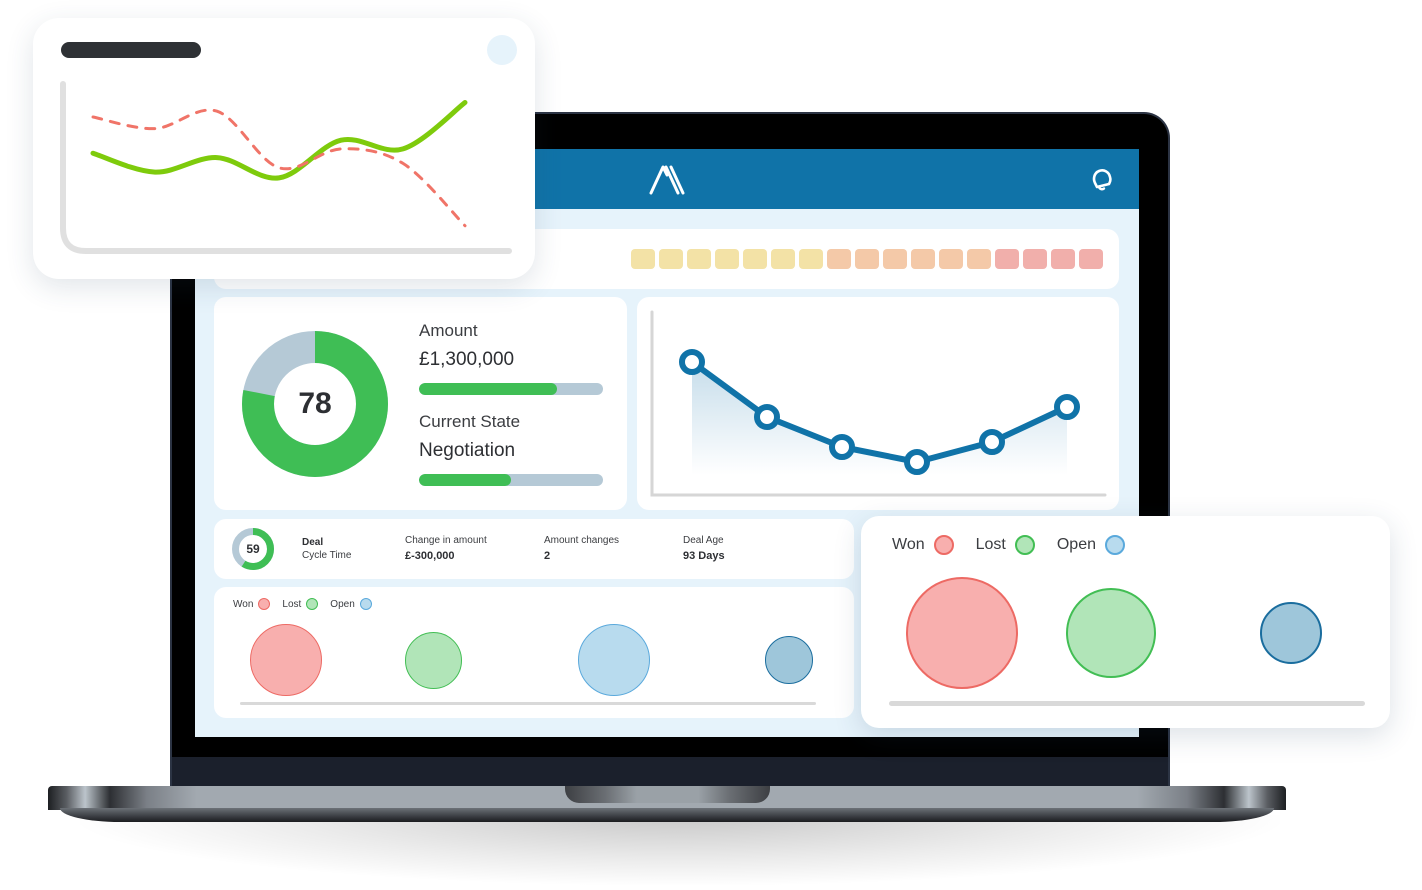 Image resolution: width=1422 pixels, height=890 pixels. Describe the element at coordinates (667, 179) in the screenshot. I see `double-chevron-logo-icon` at that location.